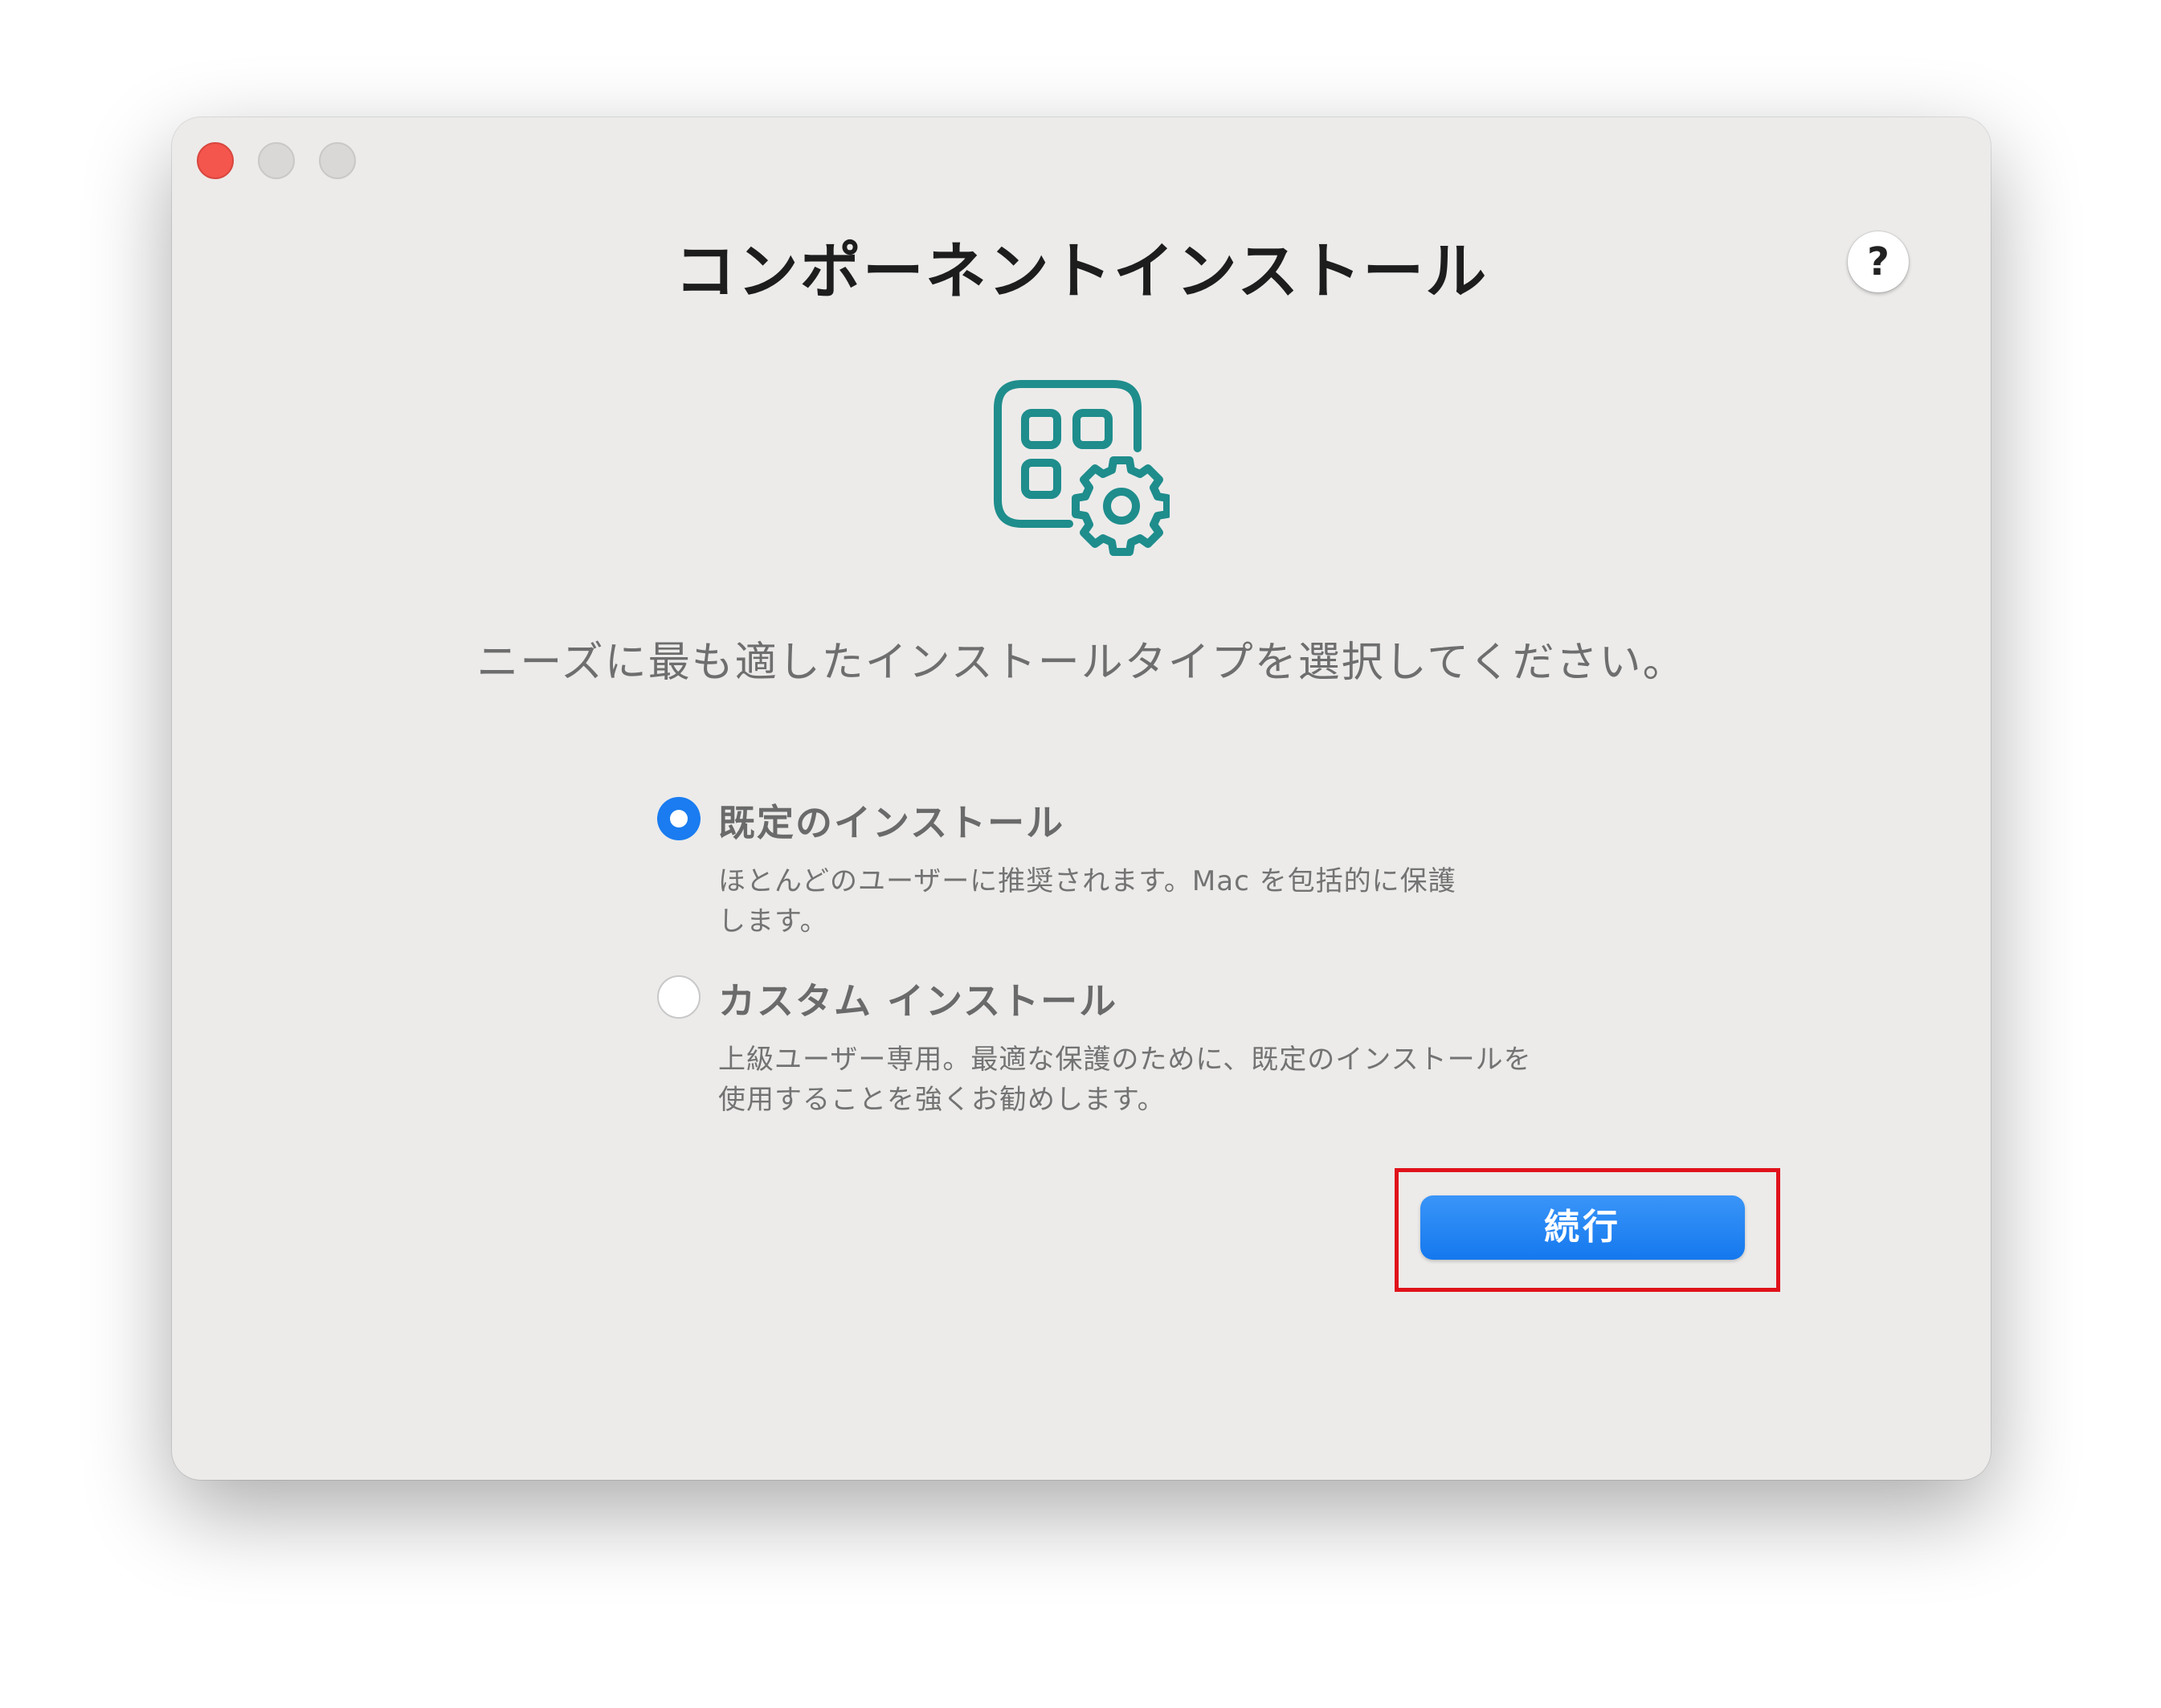 The height and width of the screenshot is (1708, 2161). Describe the element at coordinates (1081, 271) in the screenshot. I see `page-title: コンポーネントインストール` at that location.